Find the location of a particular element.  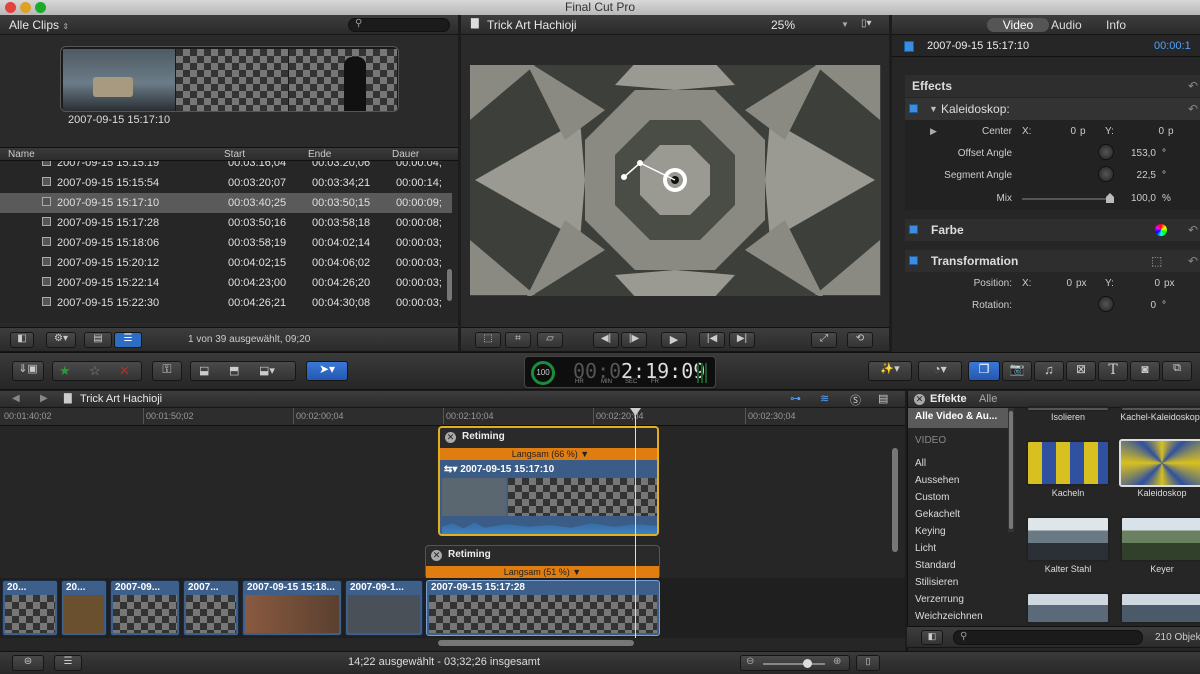

category-item: Custom is located at coordinates (932, 497).